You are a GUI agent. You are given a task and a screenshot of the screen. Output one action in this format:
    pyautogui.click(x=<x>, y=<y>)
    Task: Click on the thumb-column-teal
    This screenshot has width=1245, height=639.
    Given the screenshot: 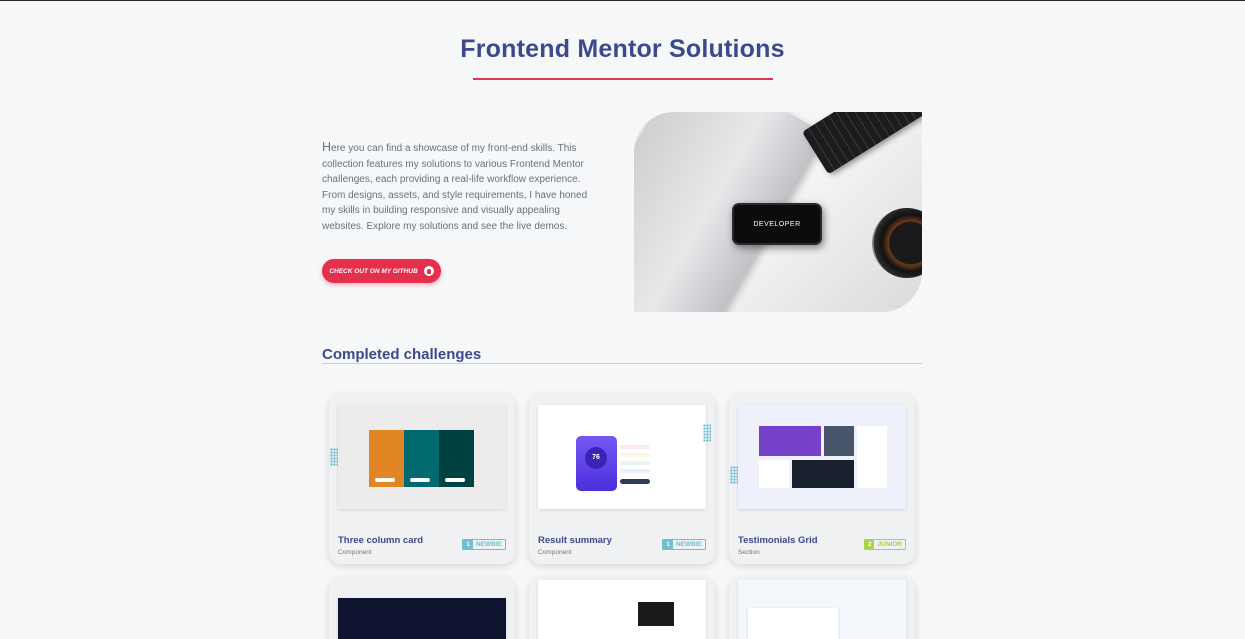 What is the action you would take?
    pyautogui.click(x=421, y=458)
    